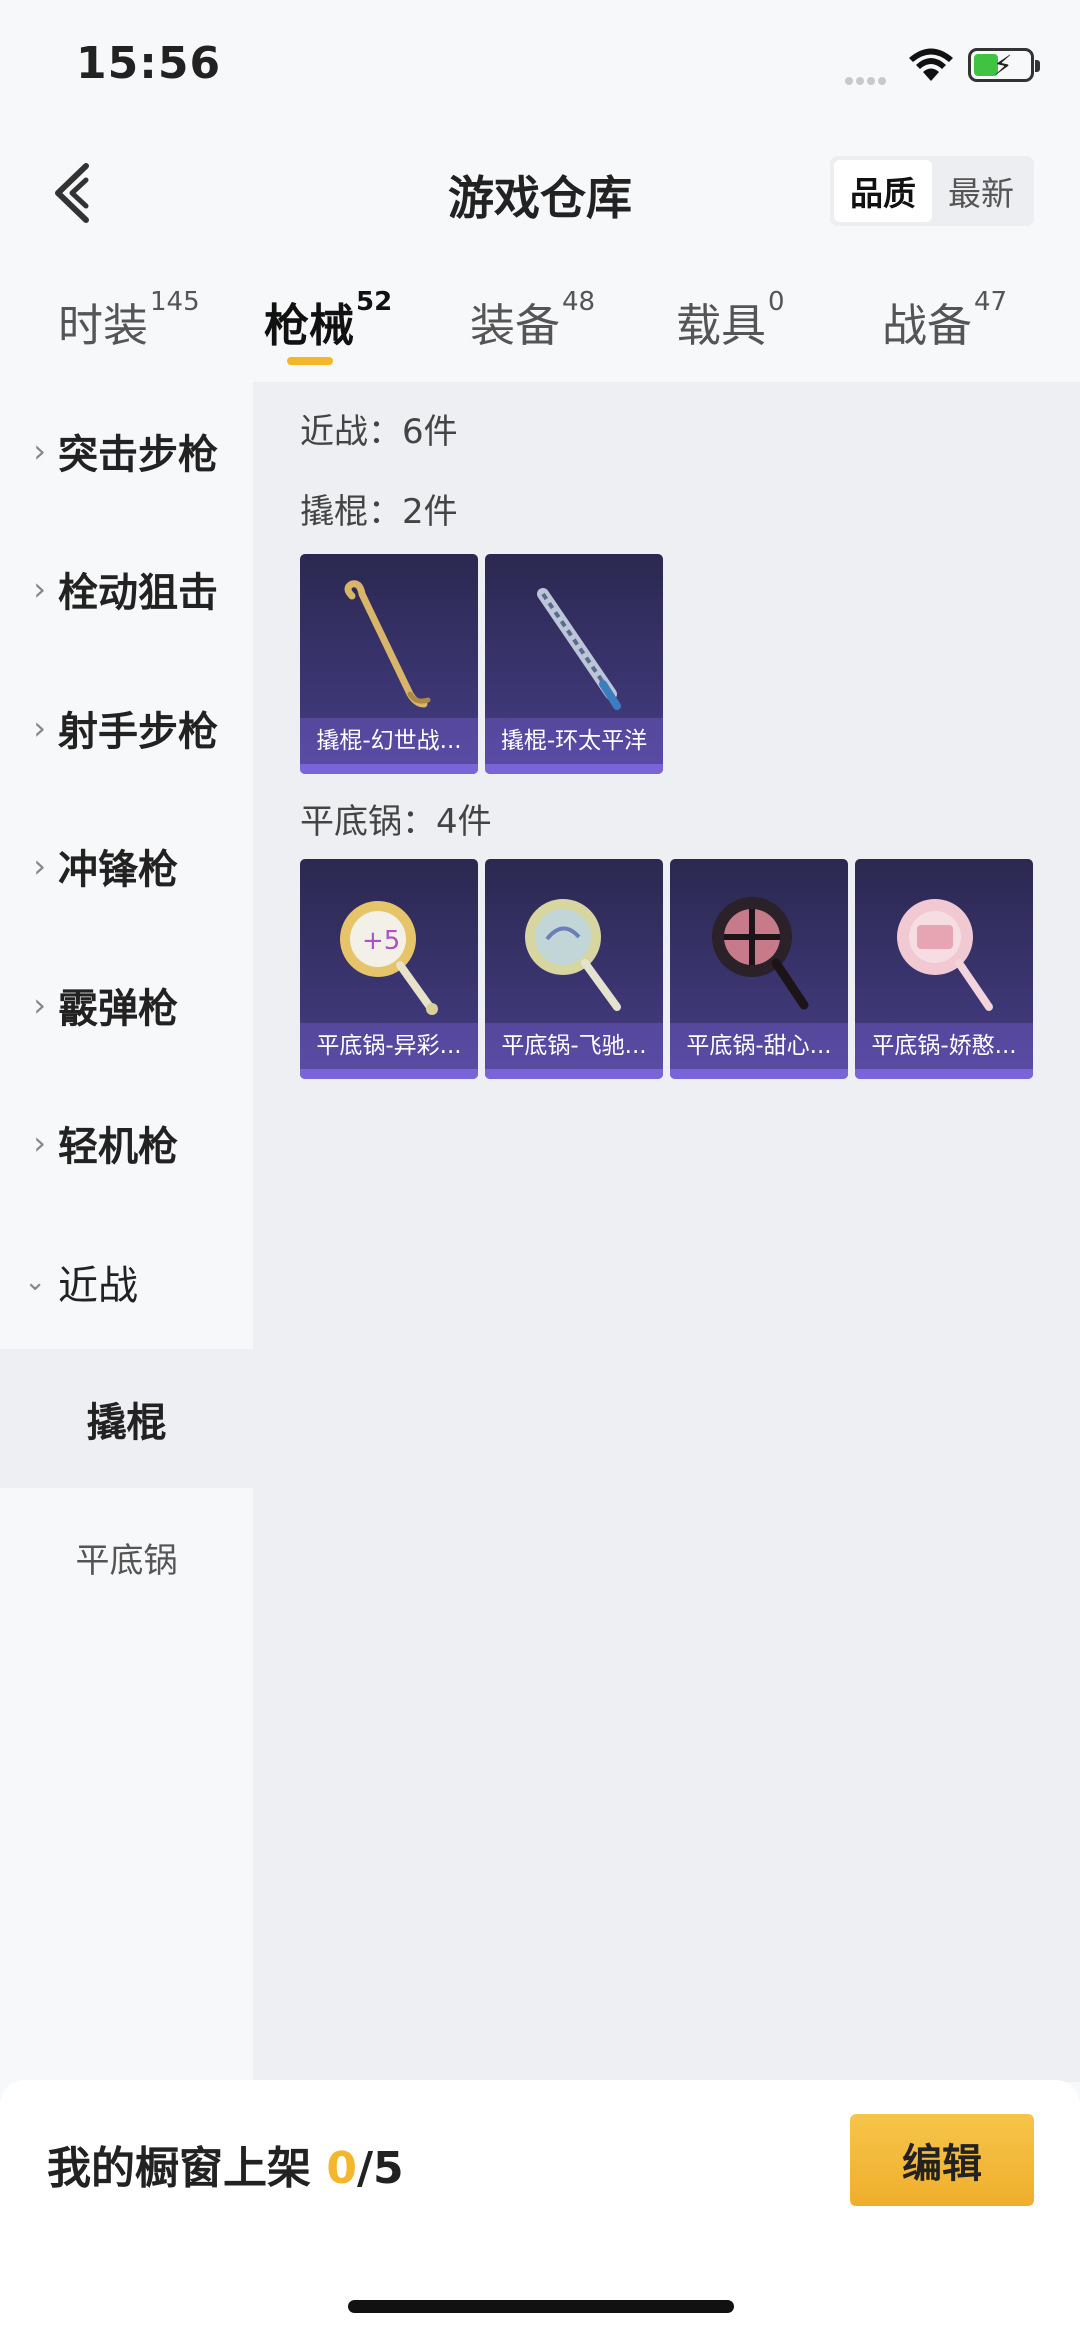 The width and height of the screenshot is (1080, 2339). Describe the element at coordinates (721, 325) in the screenshot. I see `tab-label: 载具` at that location.